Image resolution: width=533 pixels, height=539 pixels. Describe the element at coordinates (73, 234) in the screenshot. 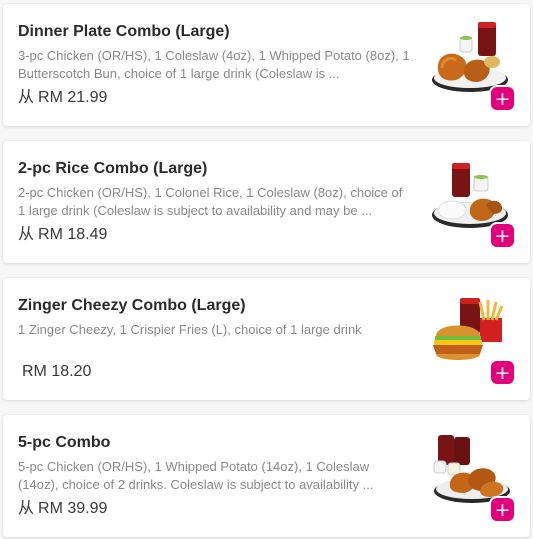

I see `price-value: RM 18.49` at that location.